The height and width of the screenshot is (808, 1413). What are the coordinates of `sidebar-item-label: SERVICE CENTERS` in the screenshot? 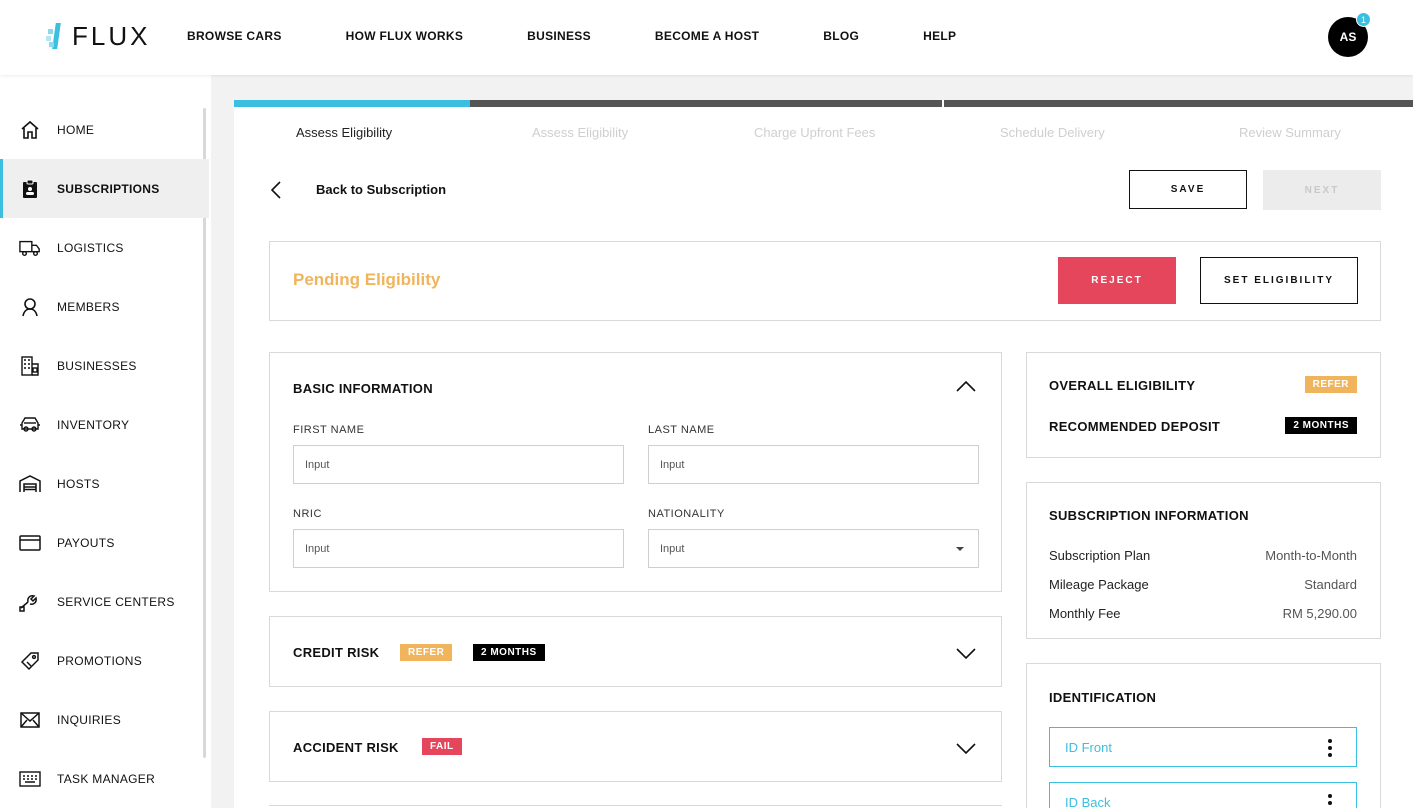 It's located at (116, 601).